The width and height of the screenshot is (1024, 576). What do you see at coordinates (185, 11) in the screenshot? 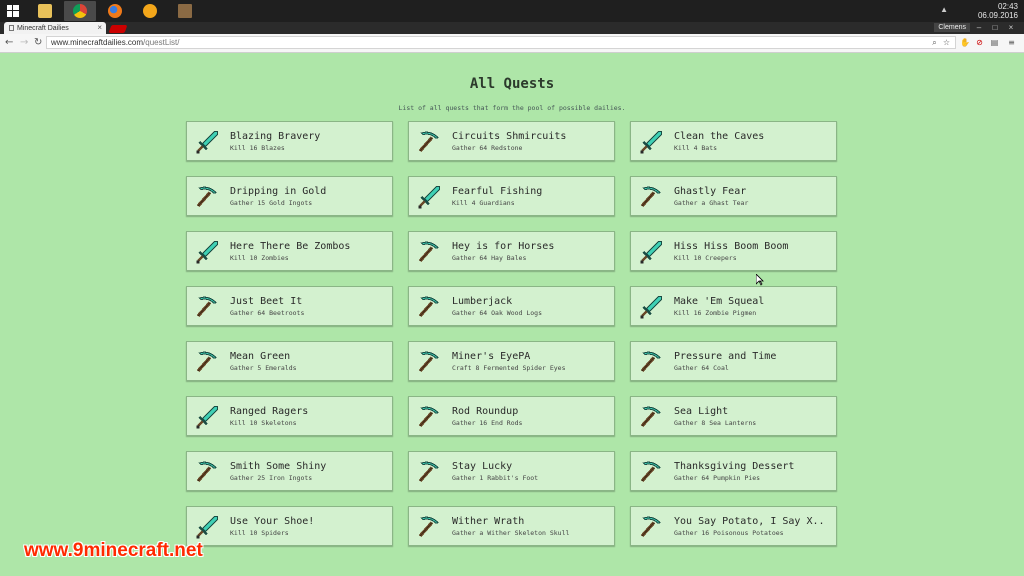
I see `taskbar-minecraft-icon` at bounding box center [185, 11].